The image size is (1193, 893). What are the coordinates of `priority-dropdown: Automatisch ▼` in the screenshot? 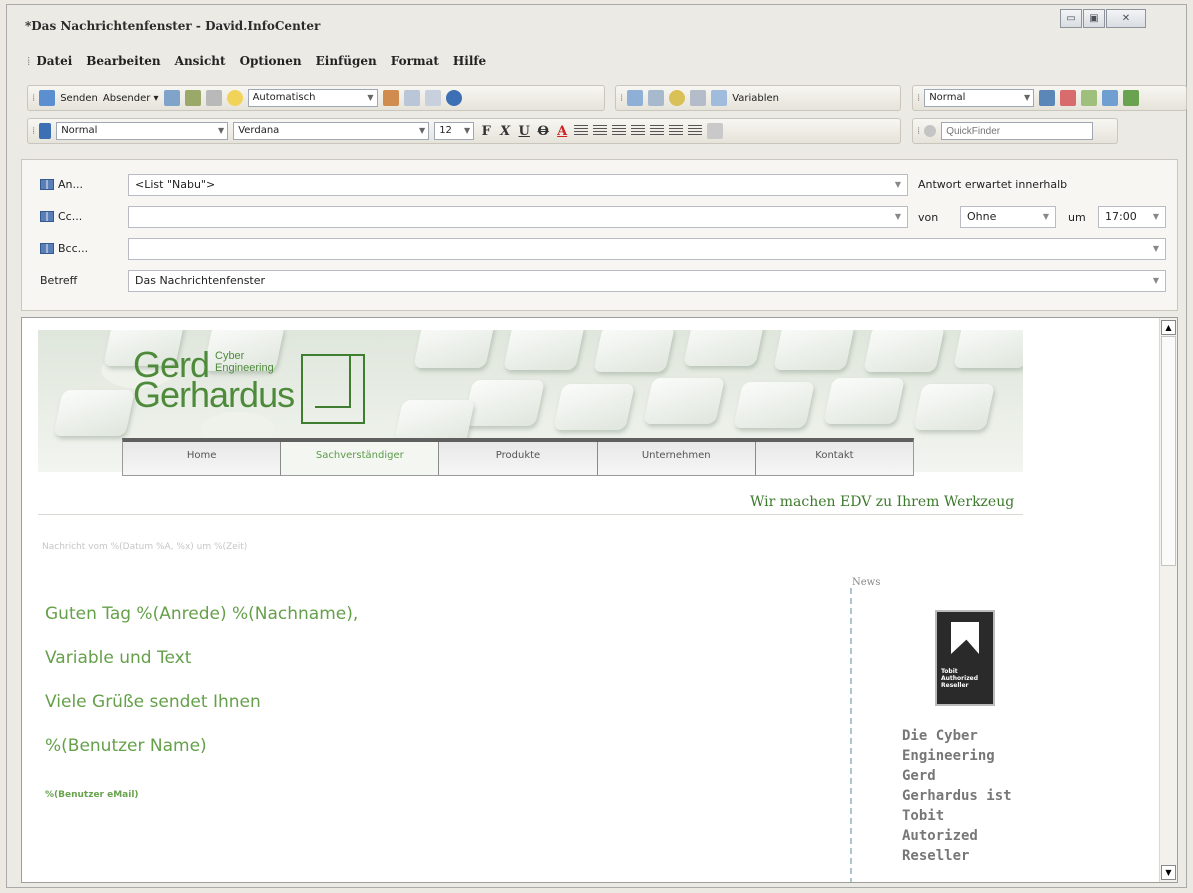 It's located at (312, 98).